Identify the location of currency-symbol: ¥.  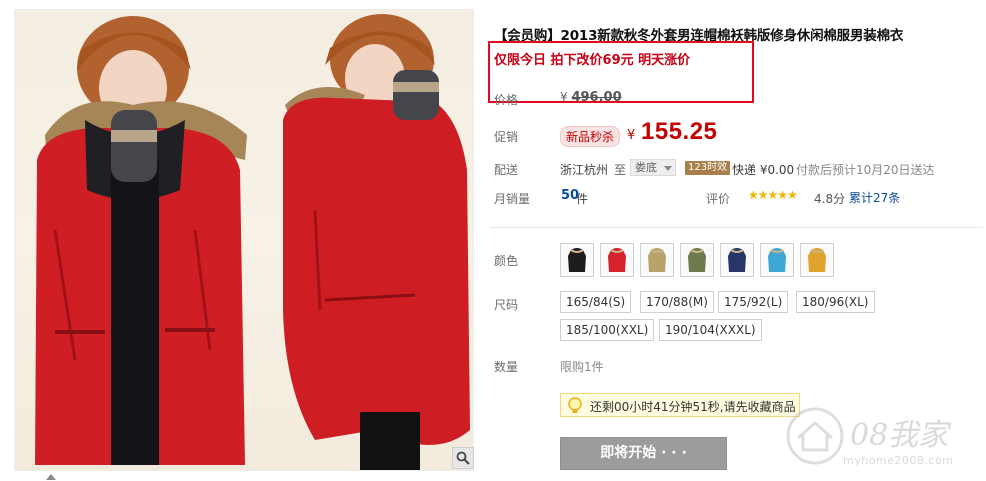
(564, 97).